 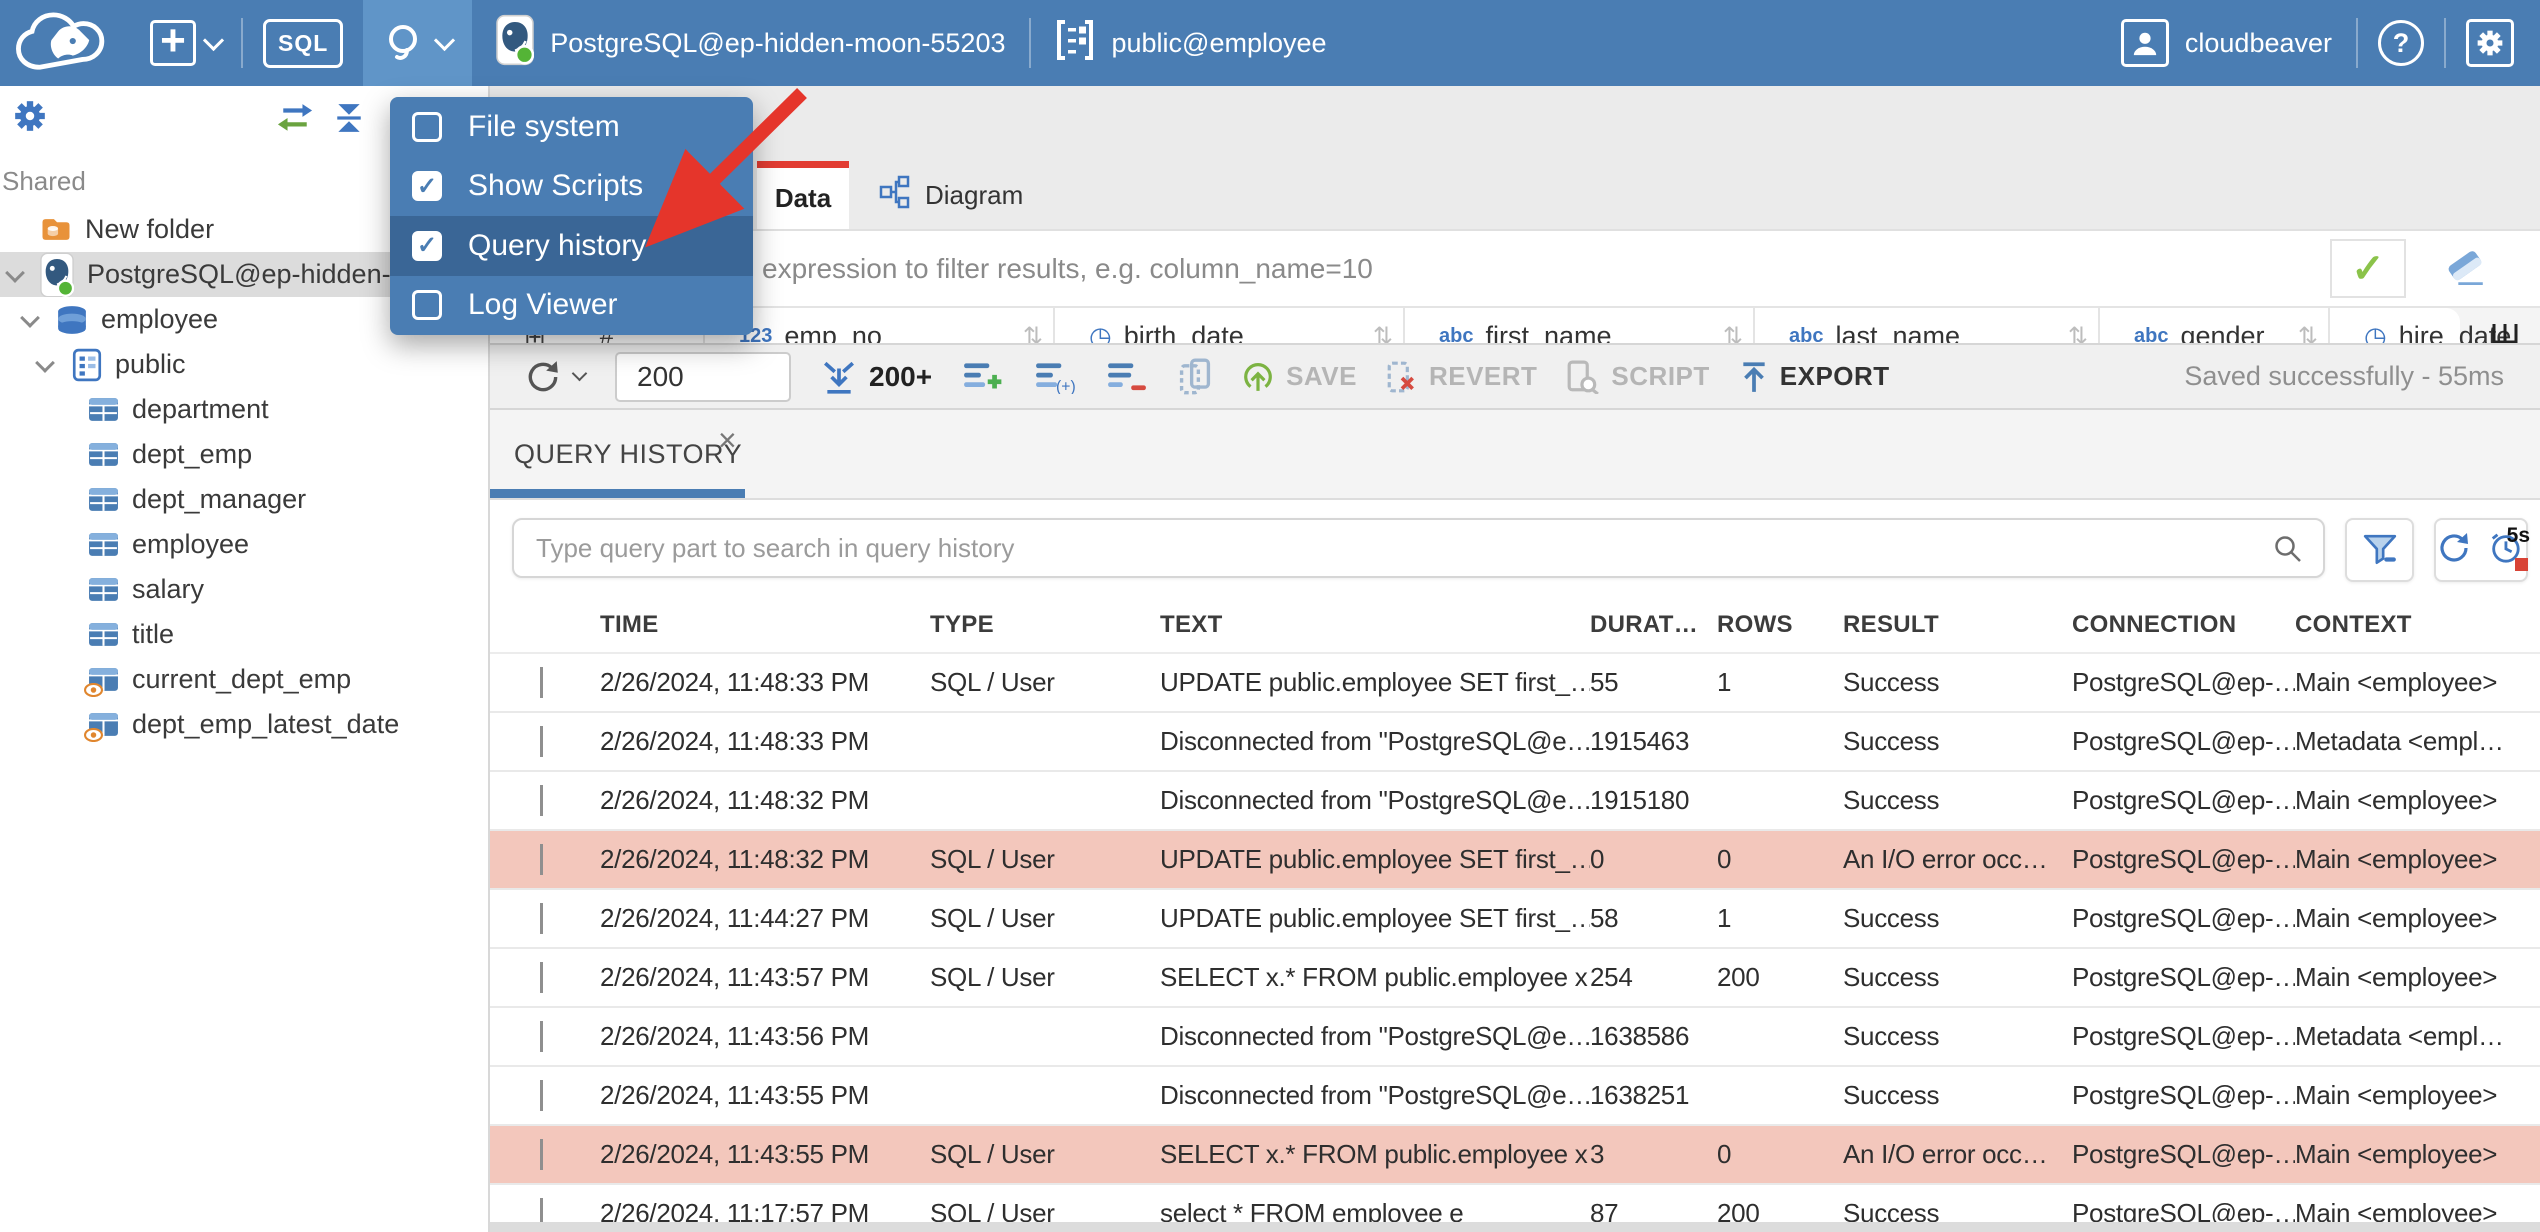 I want to click on sidebar-settings-gear-icon, so click(x=30, y=118).